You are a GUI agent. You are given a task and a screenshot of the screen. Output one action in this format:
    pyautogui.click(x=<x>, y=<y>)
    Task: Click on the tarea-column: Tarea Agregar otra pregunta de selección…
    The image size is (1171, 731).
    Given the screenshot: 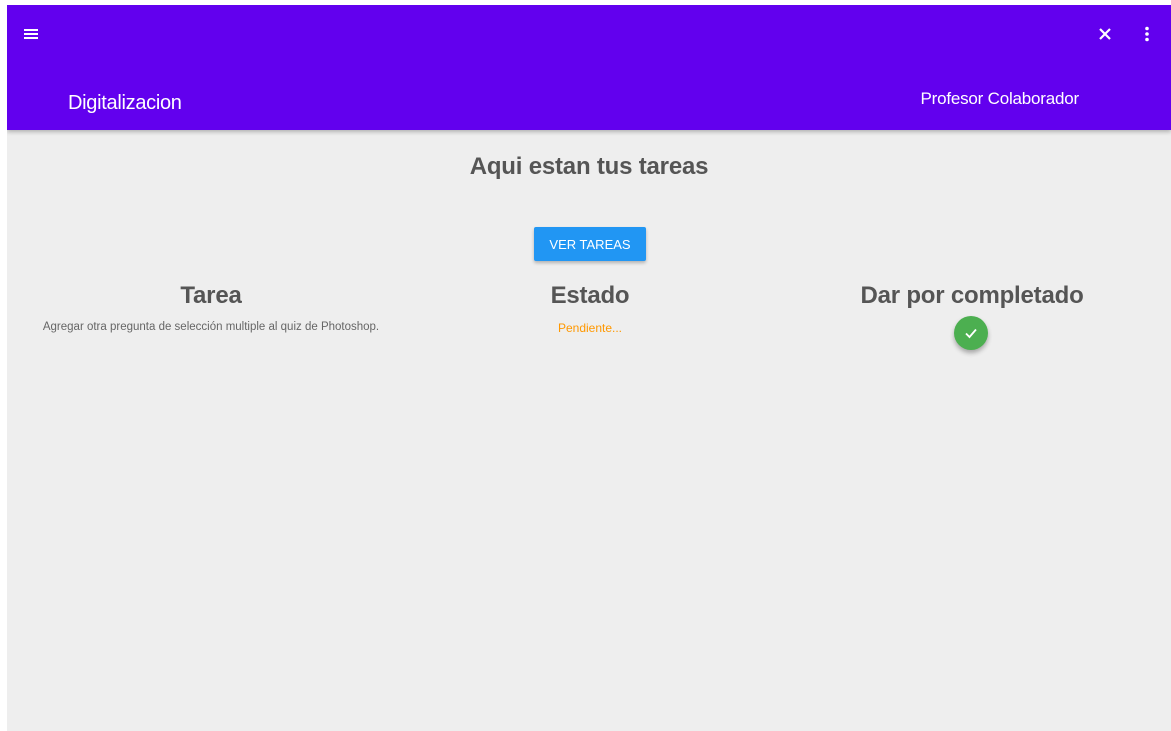 What is the action you would take?
    pyautogui.click(x=211, y=307)
    